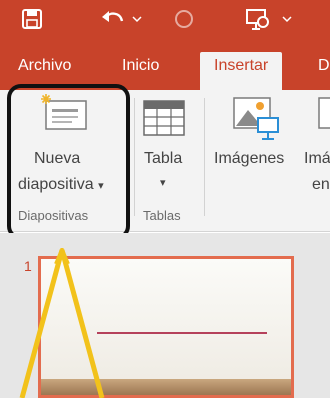 The image size is (330, 398). Describe the element at coordinates (162, 215) in the screenshot. I see `group-label-tablas: Tablas` at that location.